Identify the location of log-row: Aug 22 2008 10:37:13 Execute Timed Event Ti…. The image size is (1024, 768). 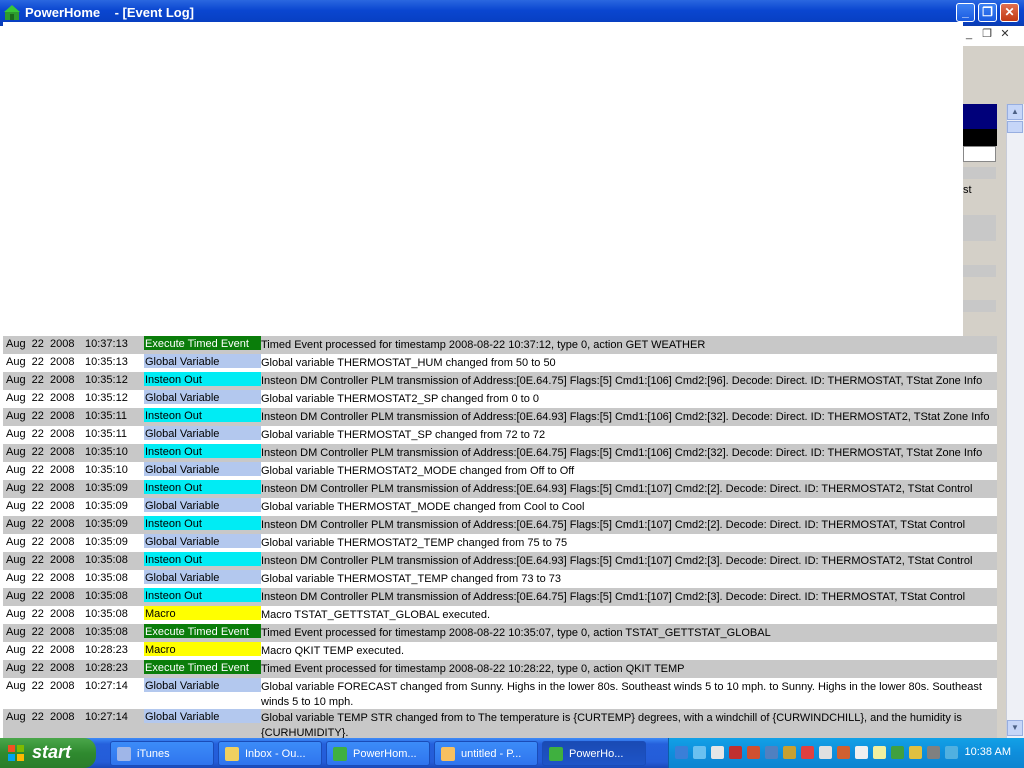
(500, 345).